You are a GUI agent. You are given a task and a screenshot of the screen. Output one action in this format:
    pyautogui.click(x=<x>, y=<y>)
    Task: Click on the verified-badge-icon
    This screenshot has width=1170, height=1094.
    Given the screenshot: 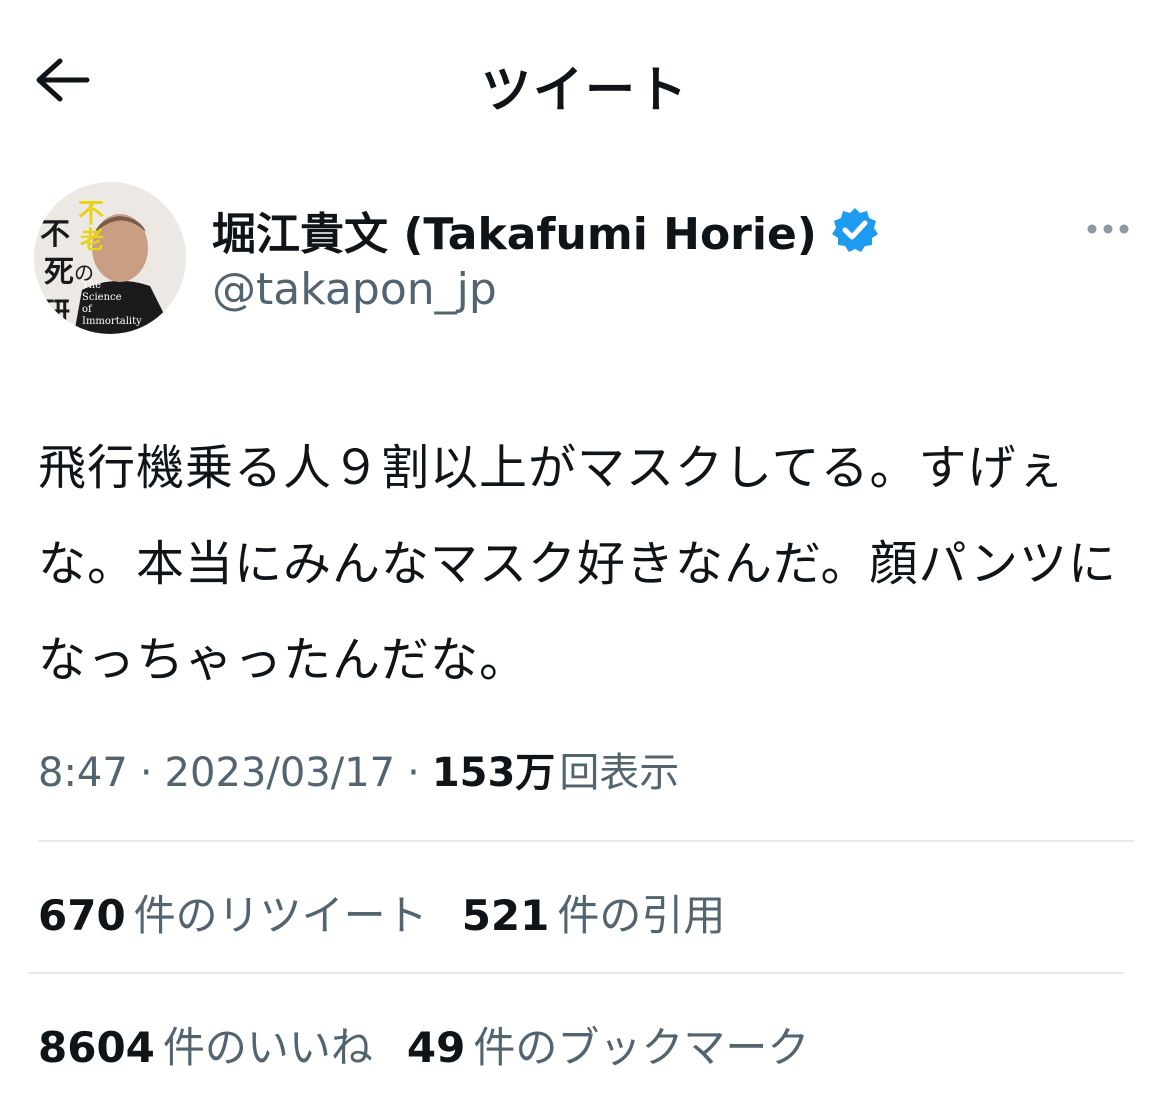 What is the action you would take?
    pyautogui.click(x=854, y=230)
    